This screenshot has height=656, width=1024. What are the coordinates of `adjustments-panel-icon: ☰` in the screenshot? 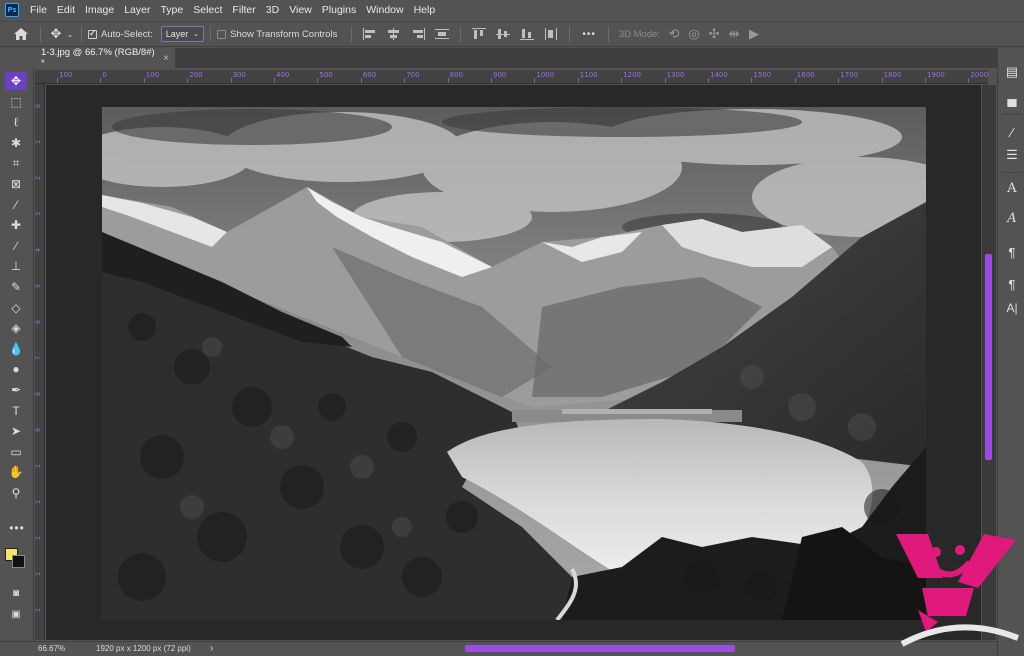 It's located at (1012, 155).